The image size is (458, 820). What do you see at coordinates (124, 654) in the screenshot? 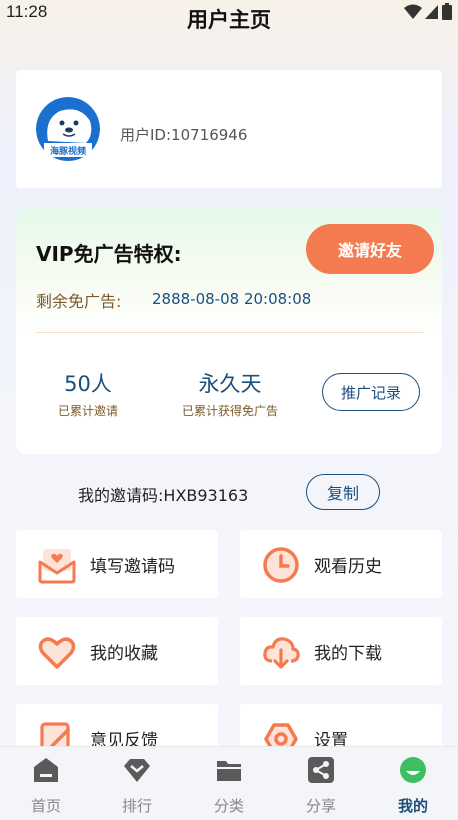
I see `menu-label: 我的收藏` at bounding box center [124, 654].